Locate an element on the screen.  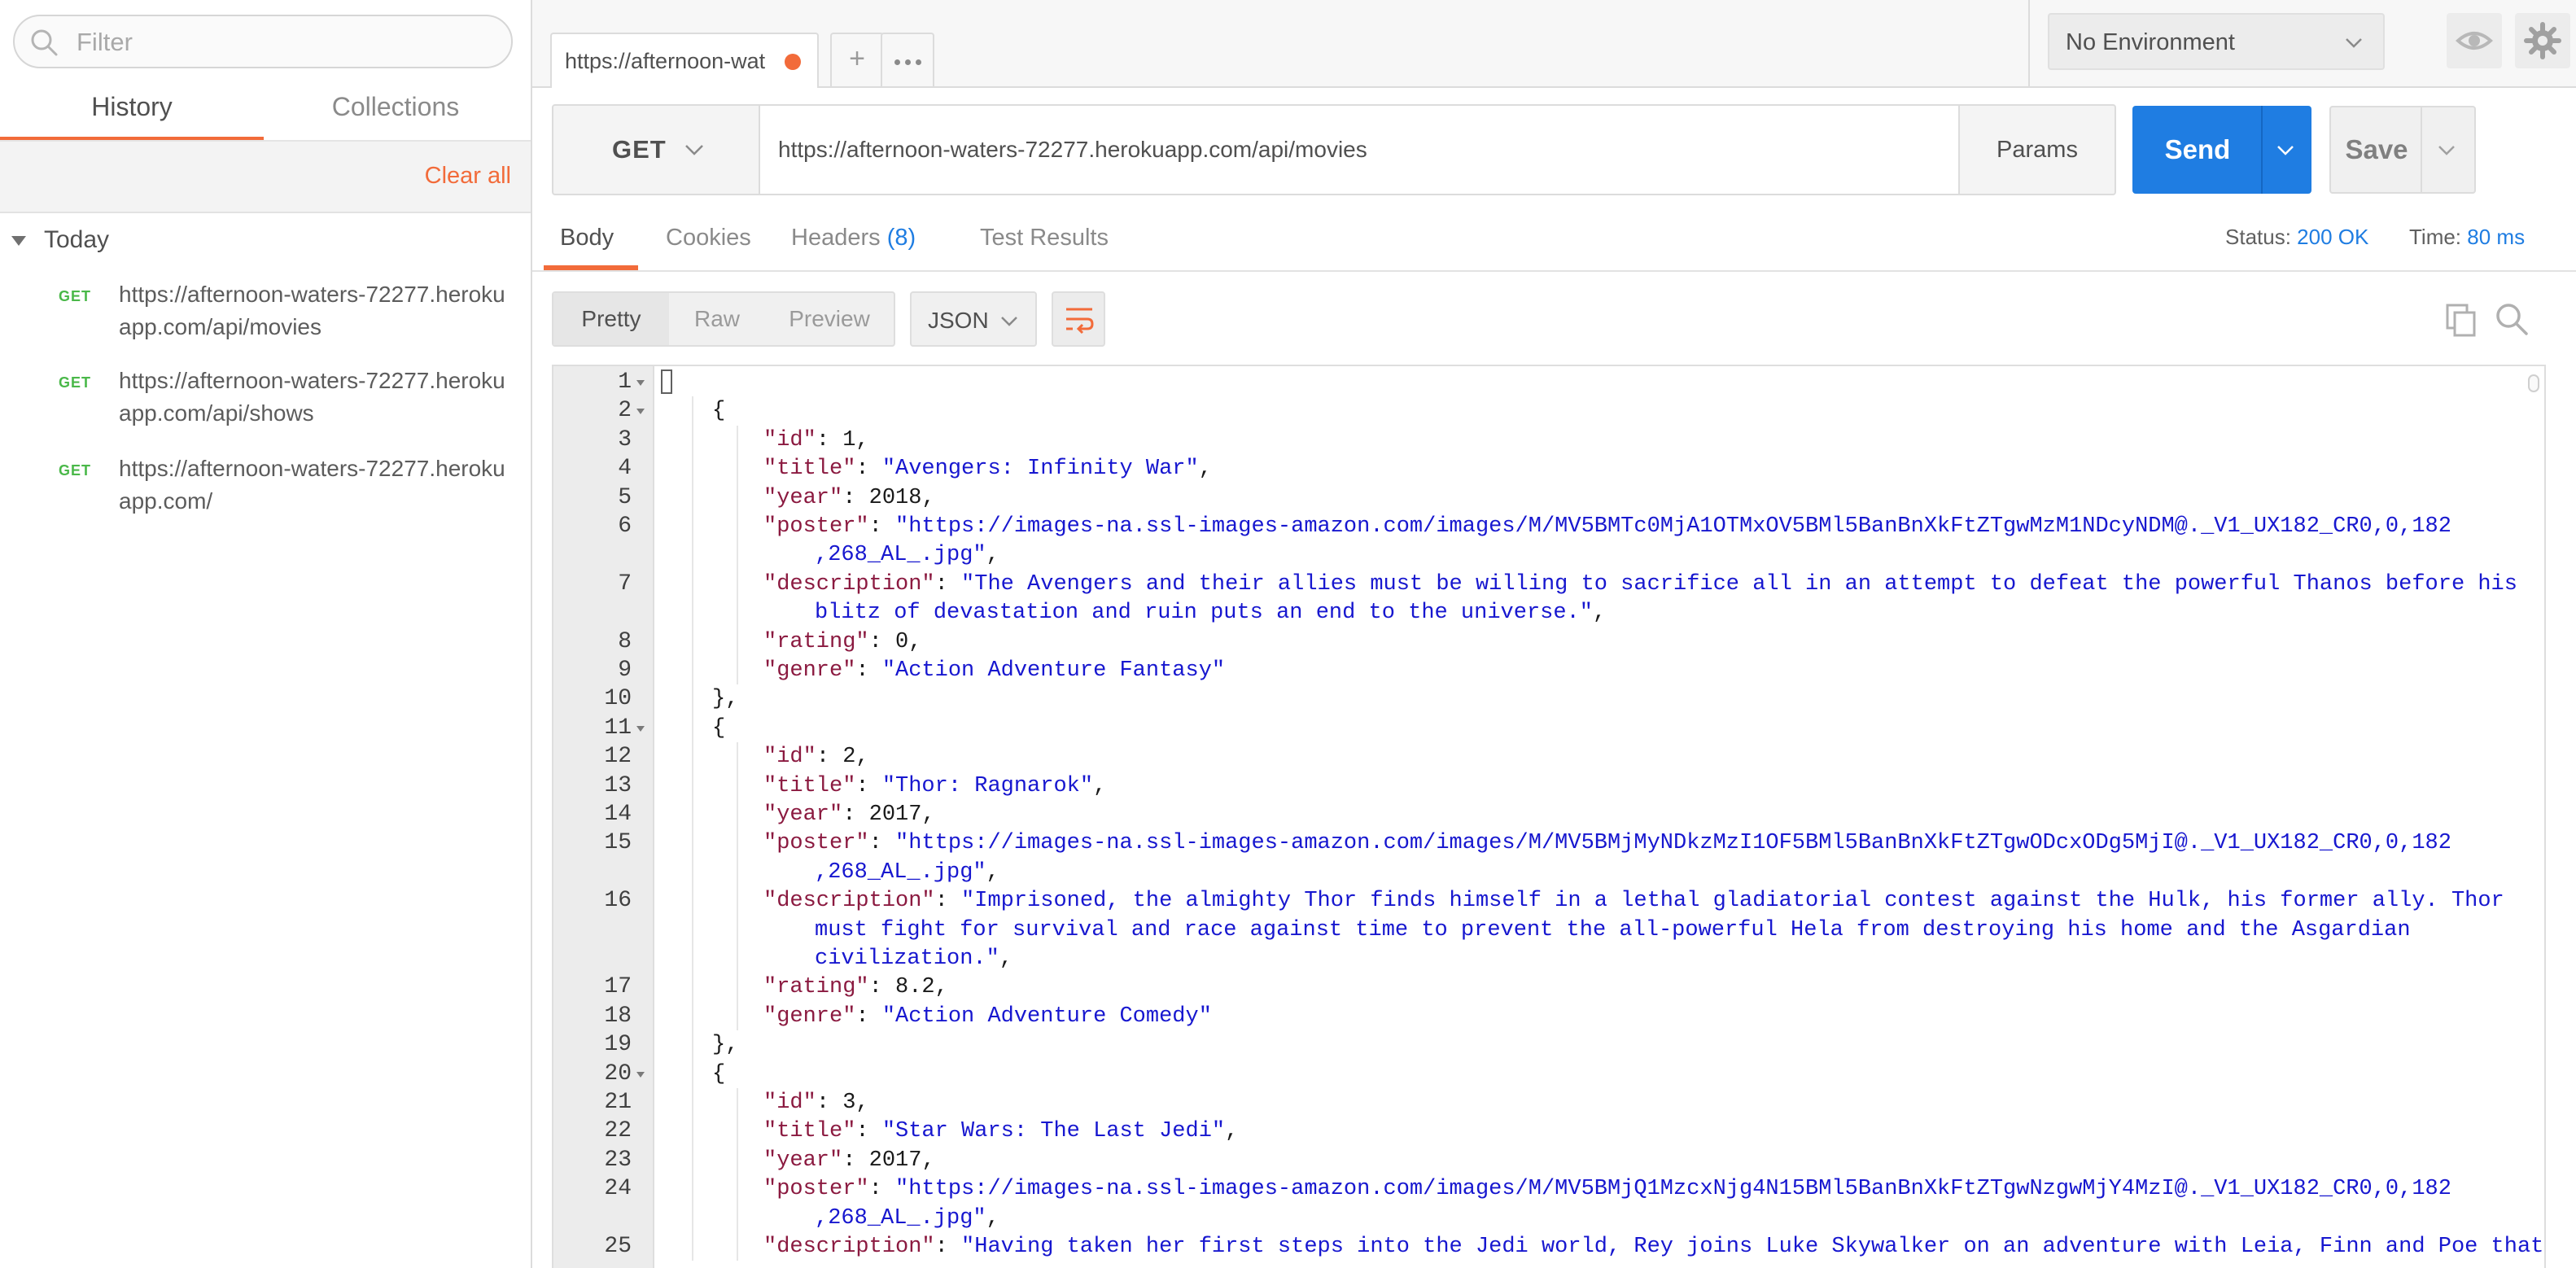
view-pretty-button: Pretty is located at coordinates (611, 319).